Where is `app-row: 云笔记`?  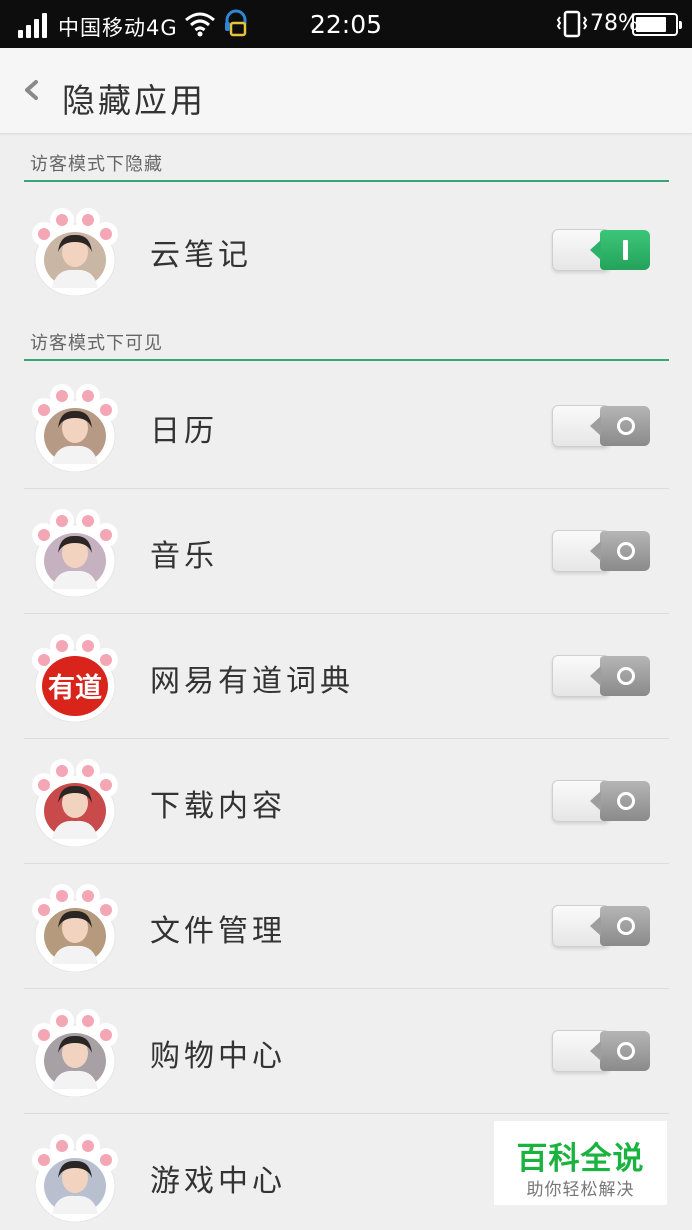
app-row: 云笔记 is located at coordinates (346, 250).